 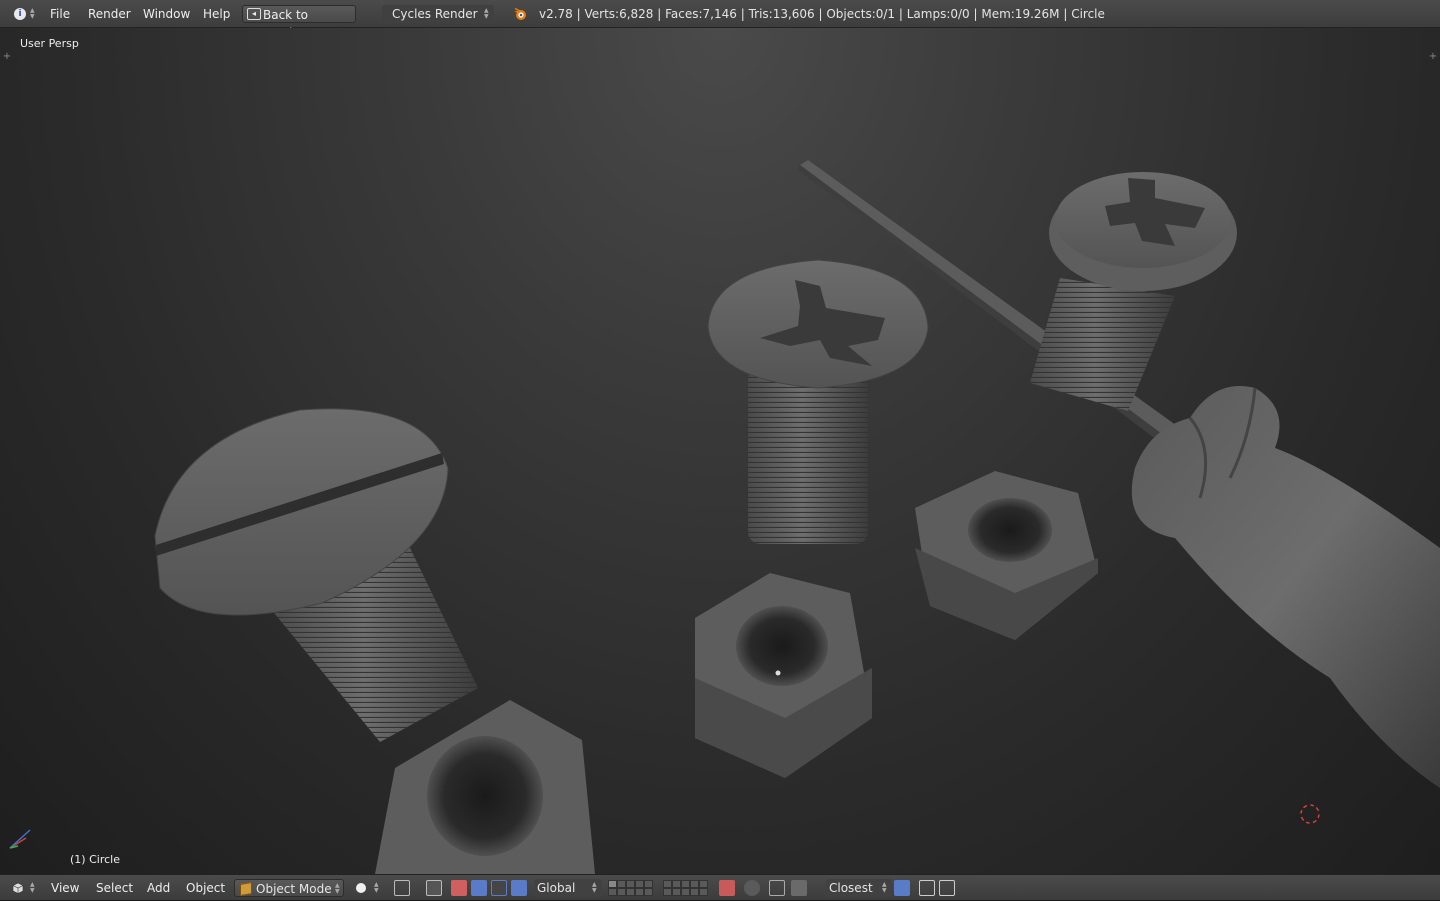 I want to click on phillips-pan-screw, so click(x=1133, y=291).